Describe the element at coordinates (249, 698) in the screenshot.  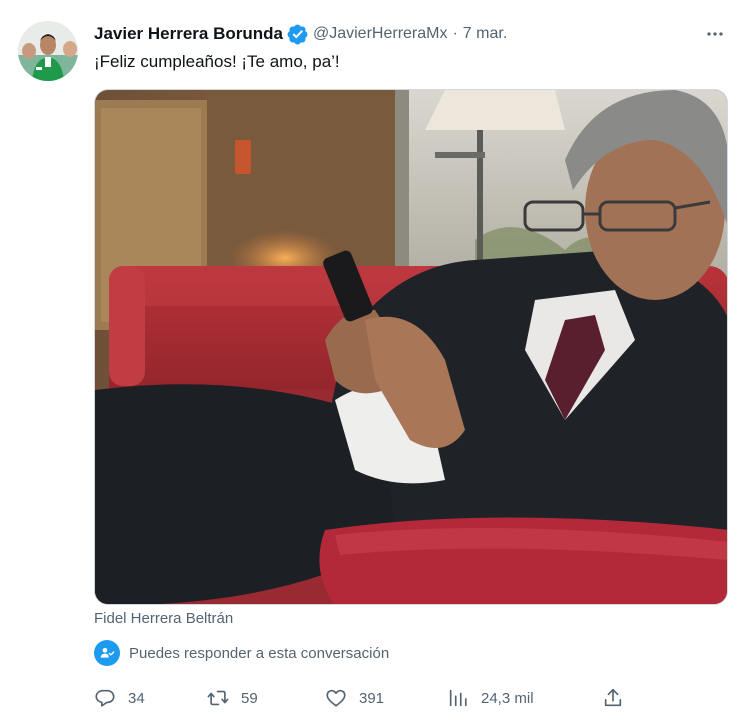
I see `retweet-count: 59` at that location.